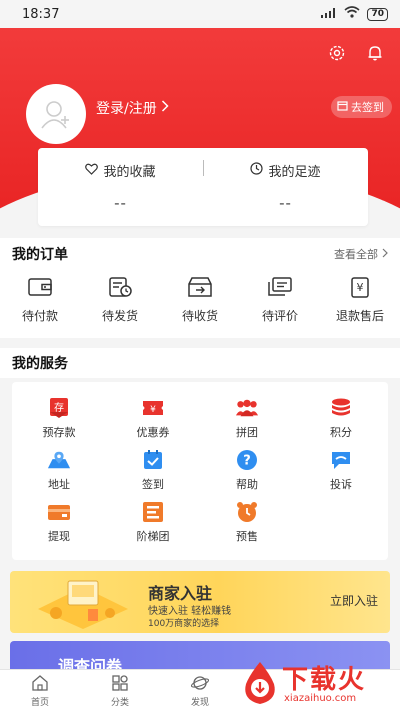  I want to click on service-ladder-group: 阶梯团, so click(153, 522).